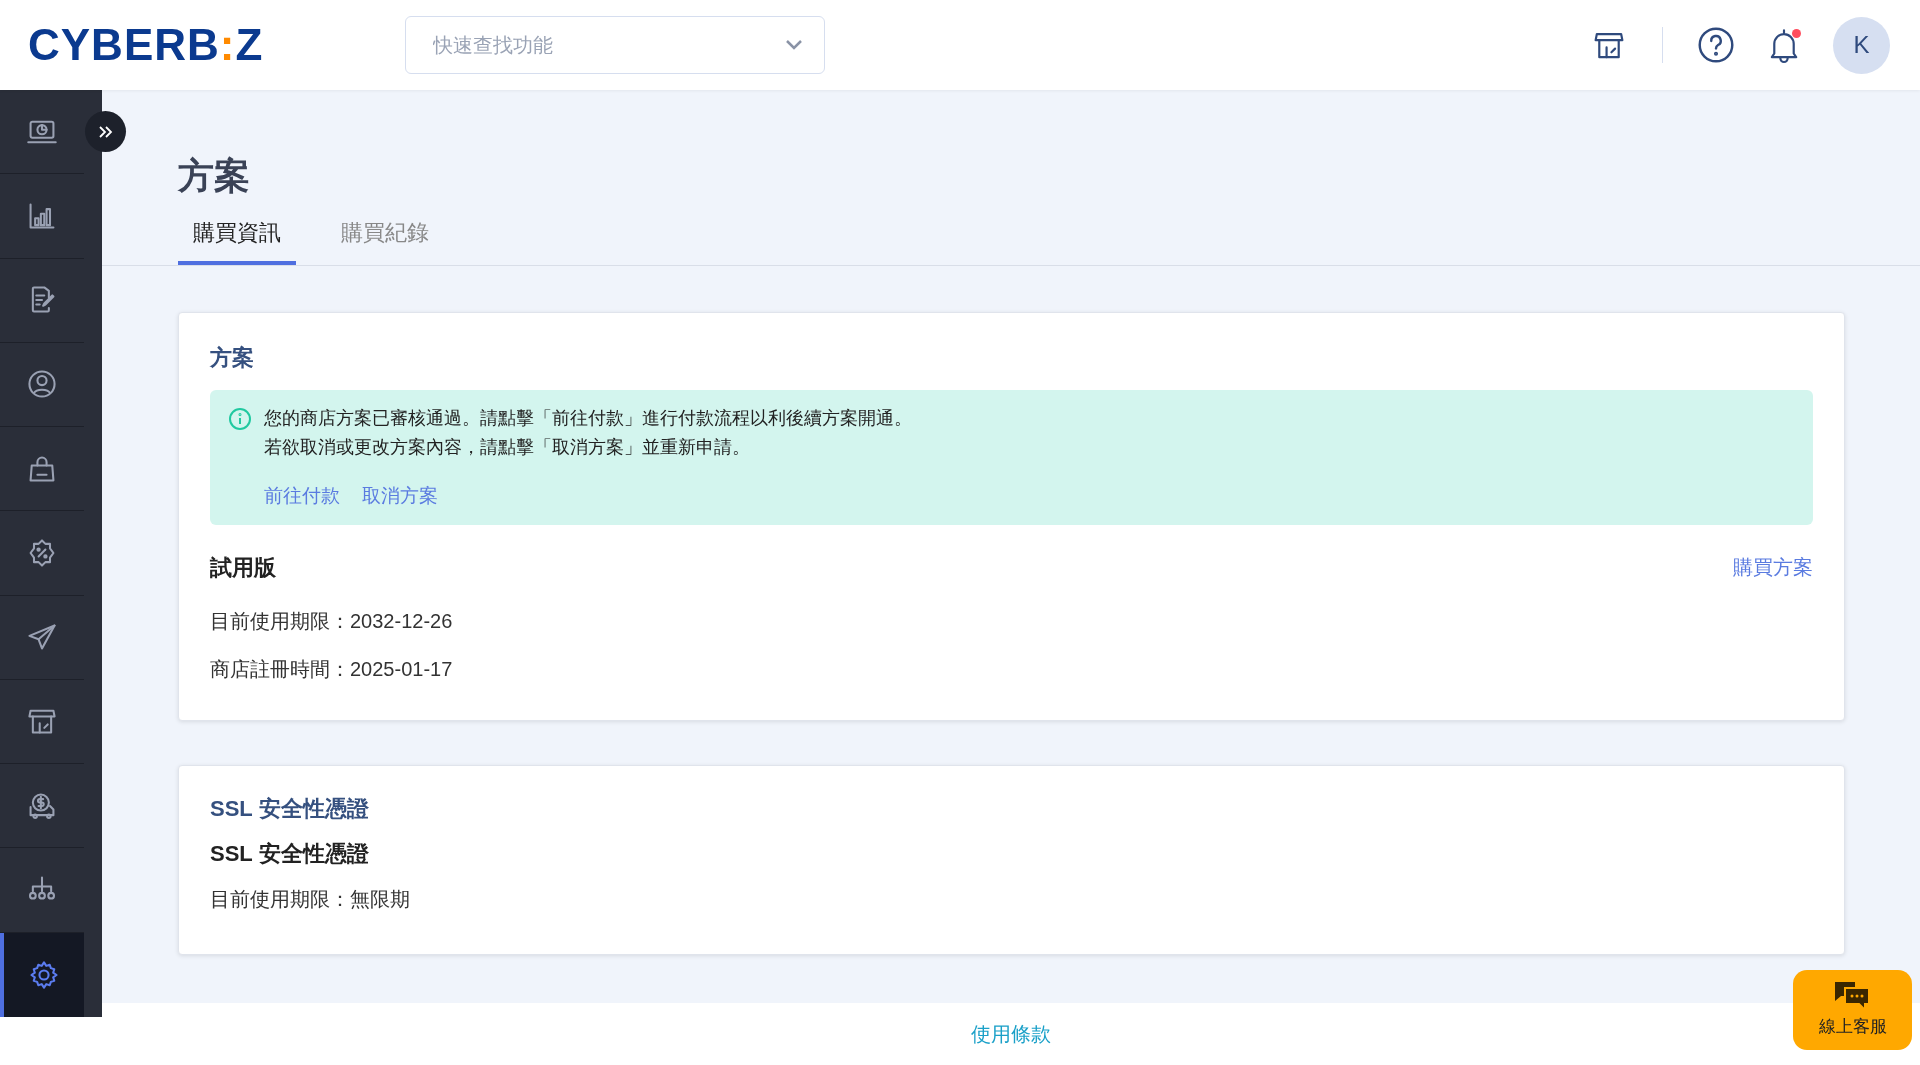  Describe the element at coordinates (1011, 1034) in the screenshot. I see `terms-link: 使用條款` at that location.